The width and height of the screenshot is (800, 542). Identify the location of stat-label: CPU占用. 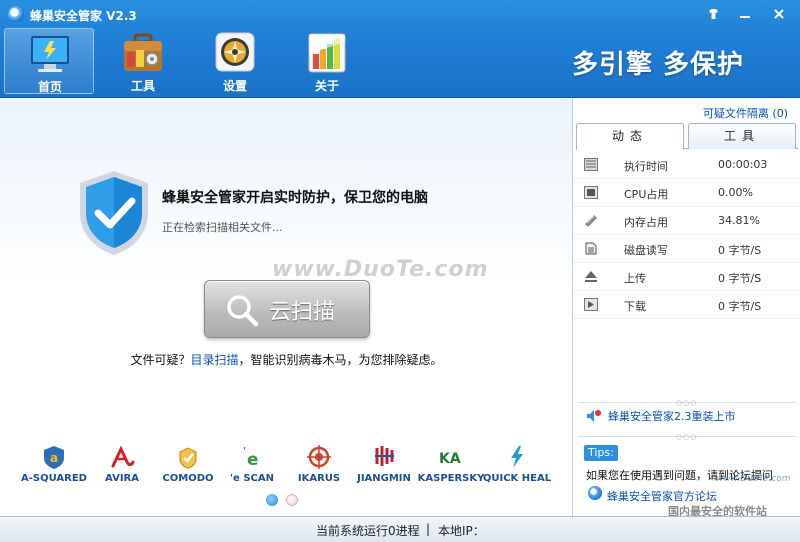
(646, 194).